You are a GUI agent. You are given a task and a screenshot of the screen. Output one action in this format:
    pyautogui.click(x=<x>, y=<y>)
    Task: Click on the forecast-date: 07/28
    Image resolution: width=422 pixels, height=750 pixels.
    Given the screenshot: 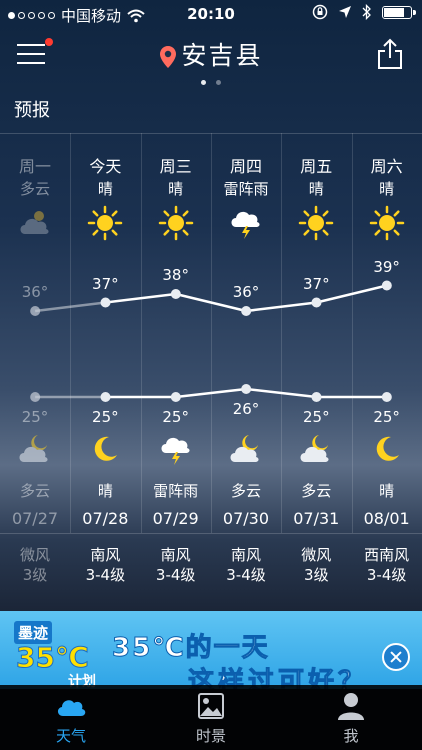 What is the action you would take?
    pyautogui.click(x=105, y=518)
    